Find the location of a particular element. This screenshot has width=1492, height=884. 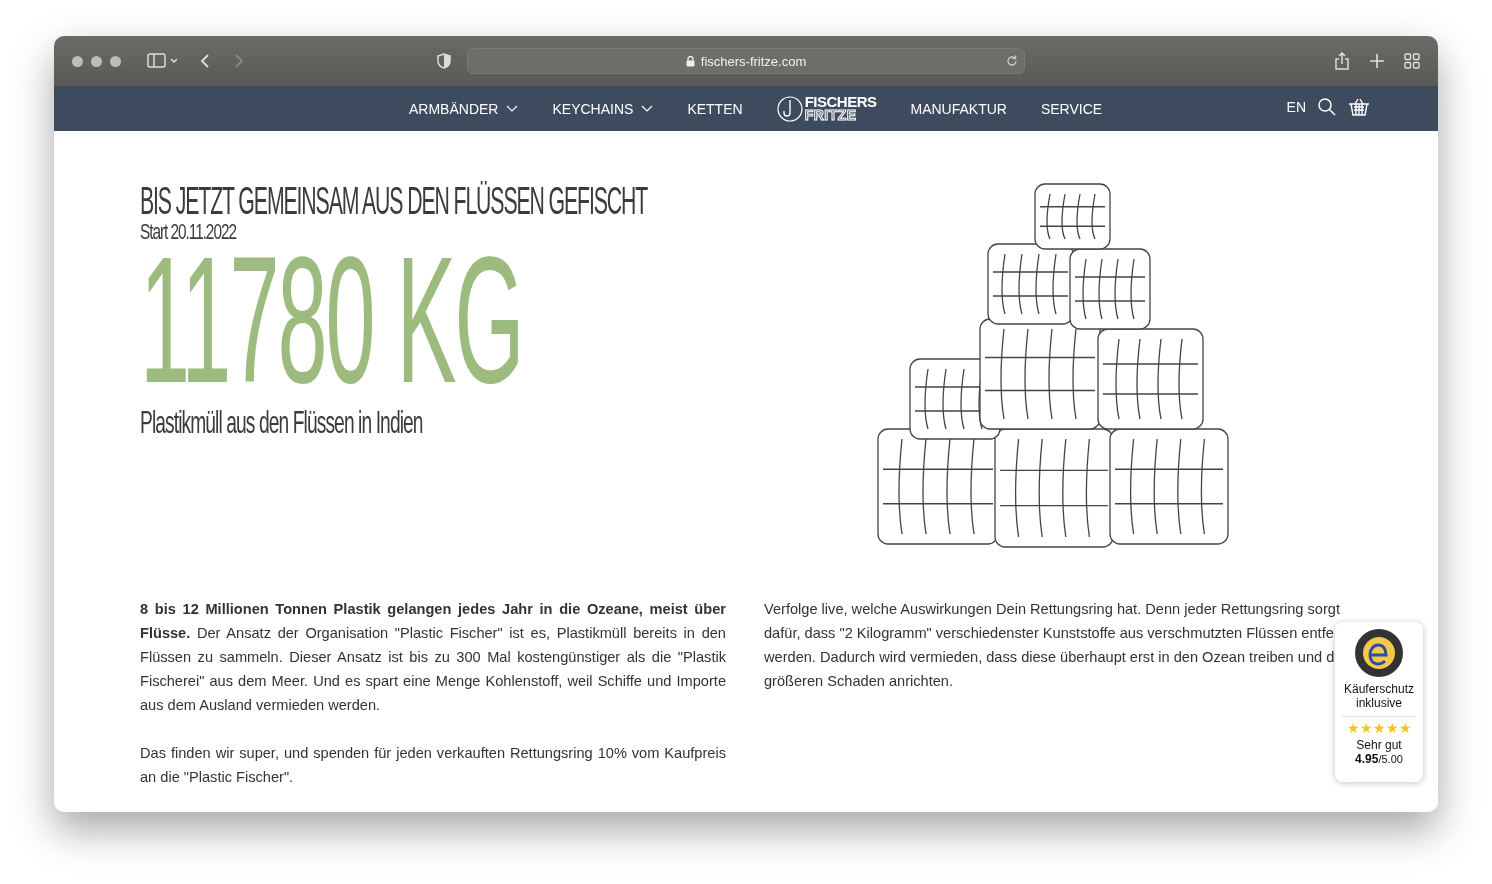

language-link: EN is located at coordinates (1296, 107).